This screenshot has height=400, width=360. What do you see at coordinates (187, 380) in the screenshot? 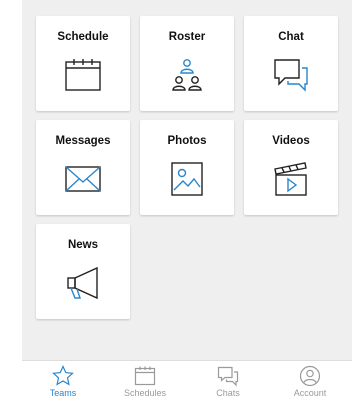
I see `bottom-tab-bar: Teams Schedules Chats Account` at bounding box center [187, 380].